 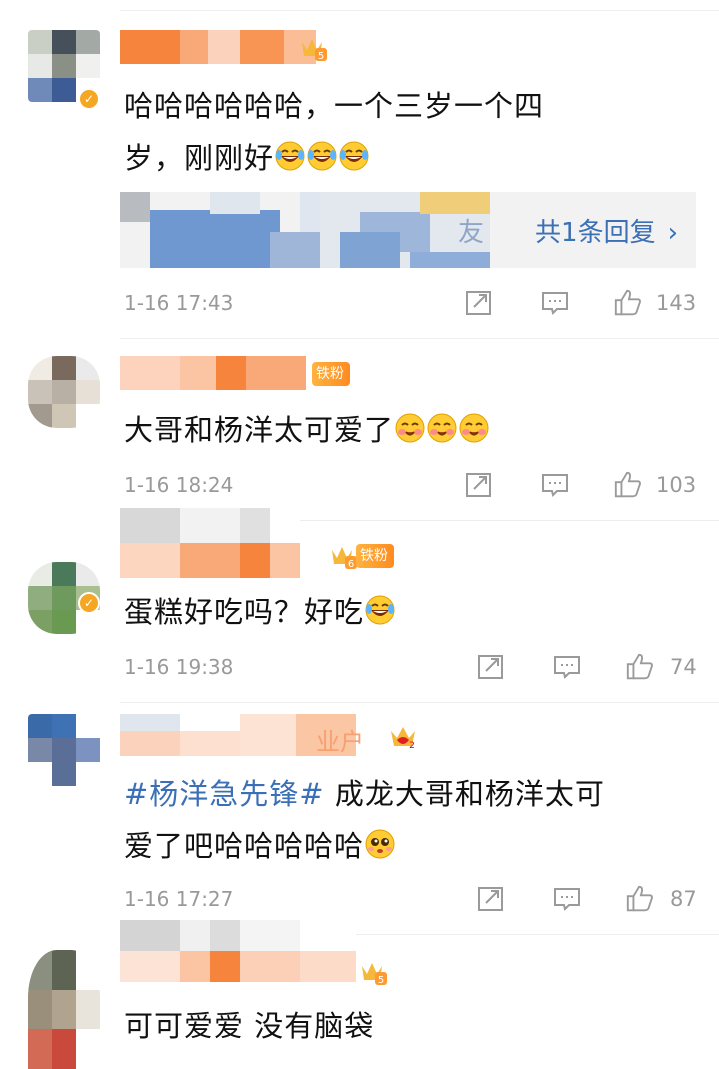 I want to click on timestamp: 1-16 17:27, so click(x=179, y=899).